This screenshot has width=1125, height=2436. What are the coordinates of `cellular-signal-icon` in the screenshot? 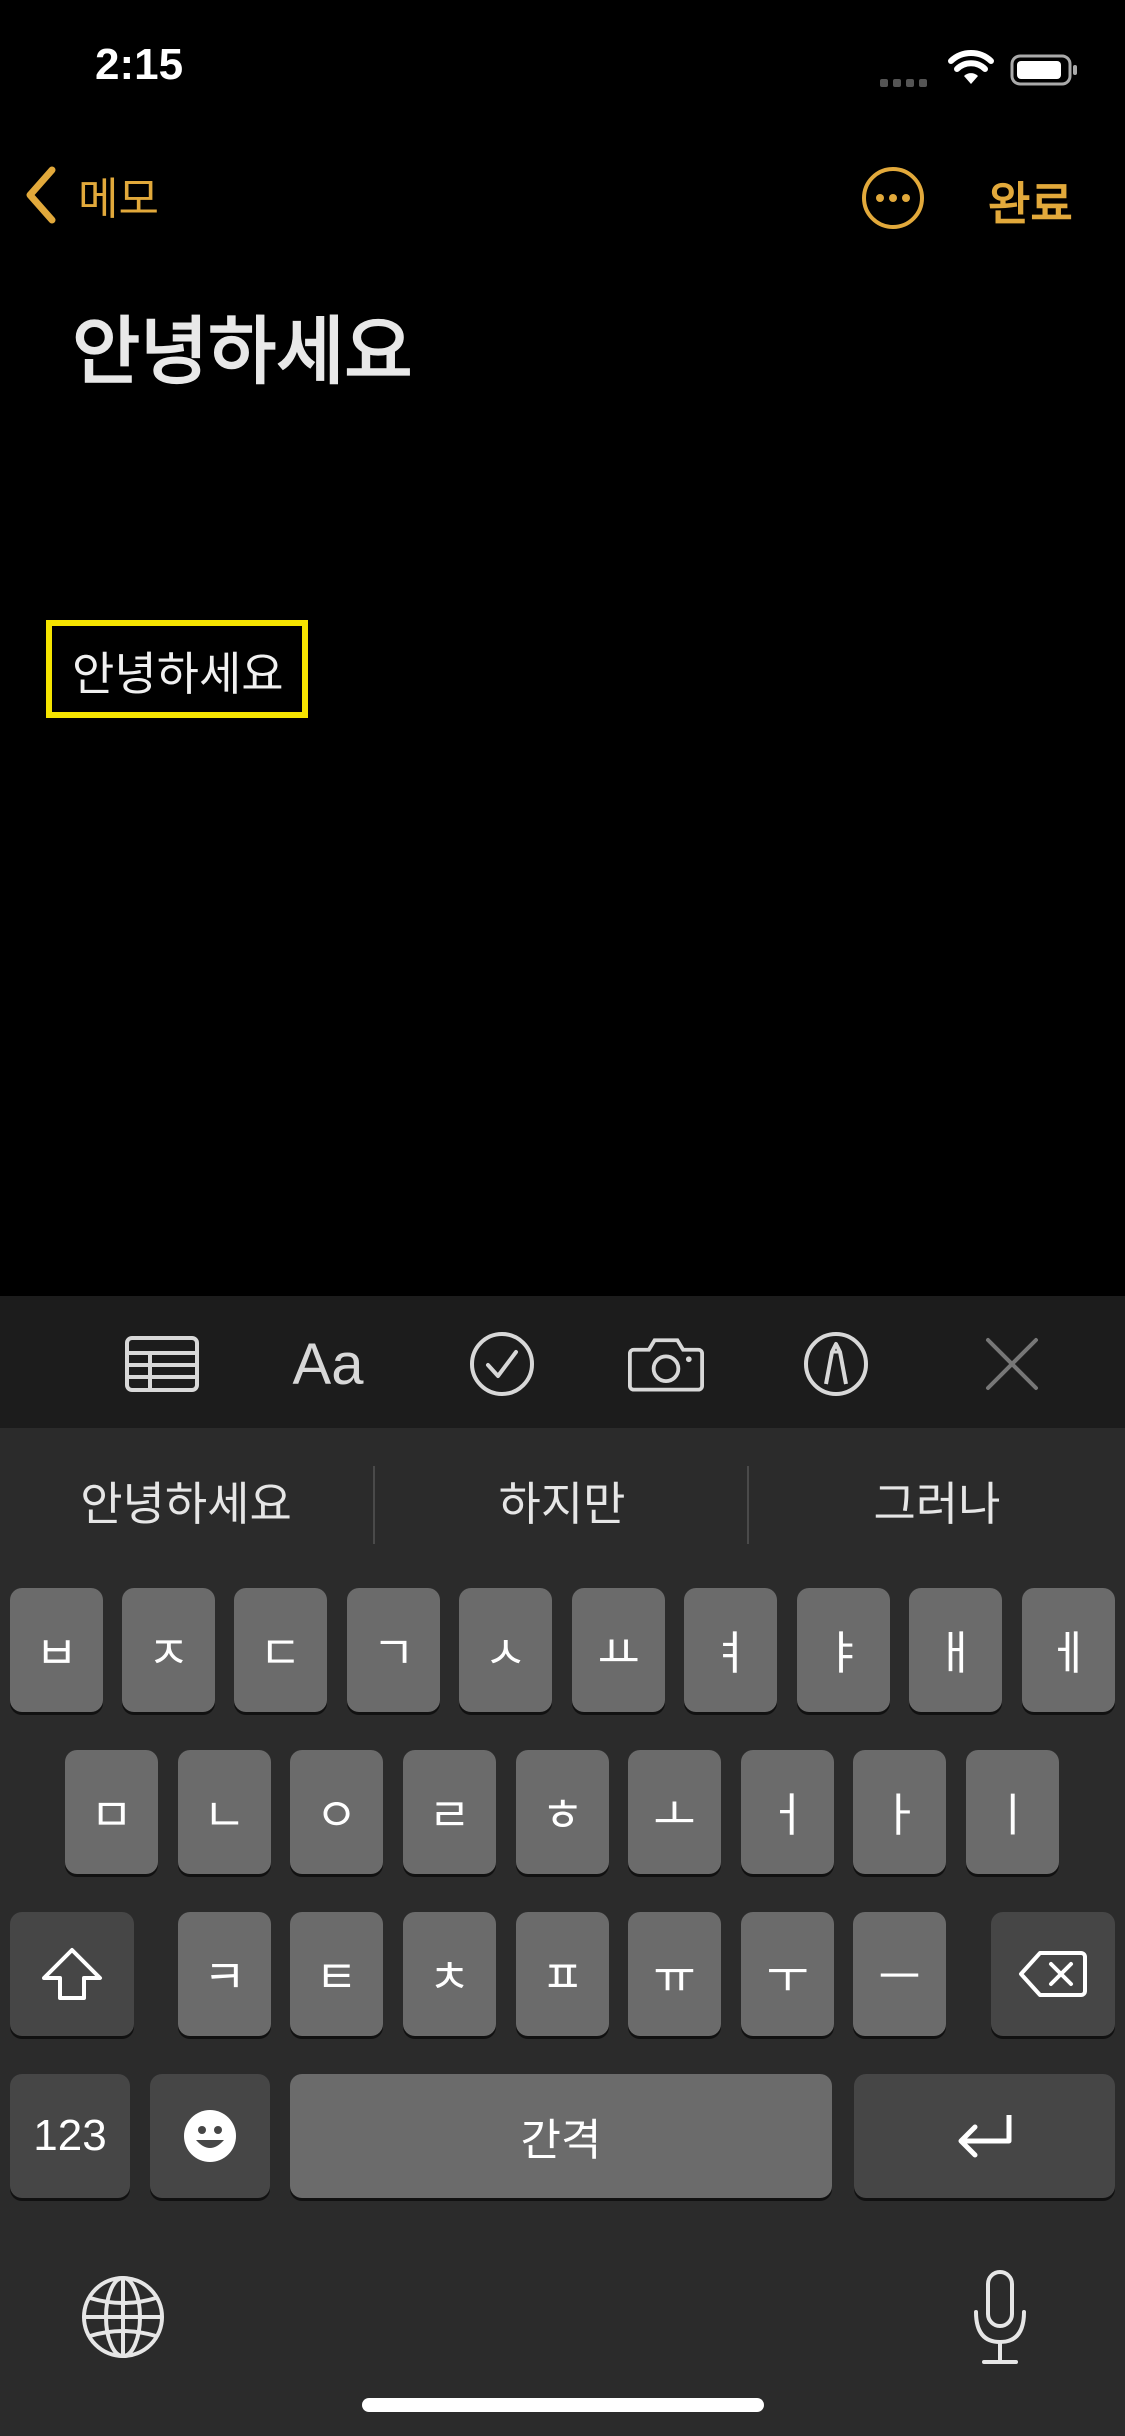 It's located at (908, 79).